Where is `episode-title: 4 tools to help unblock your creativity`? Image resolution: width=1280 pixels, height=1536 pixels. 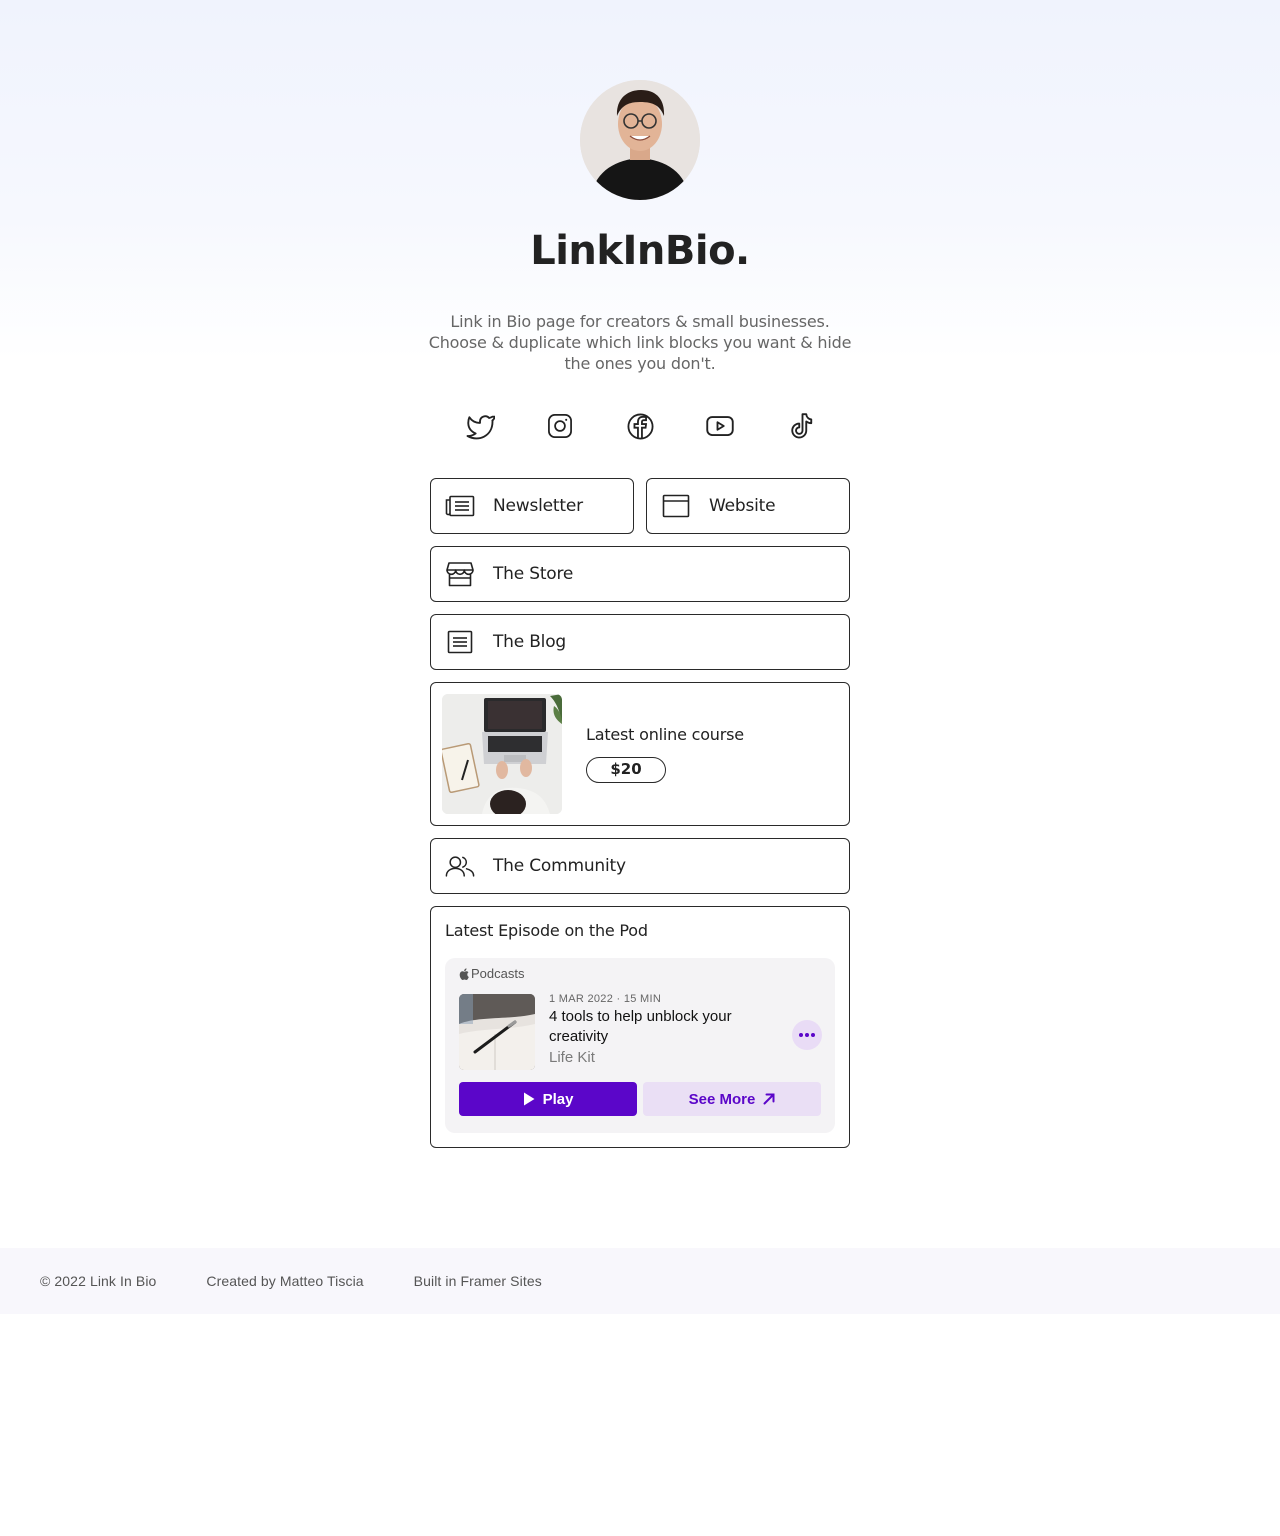 episode-title: 4 tools to help unblock your creativity is located at coordinates (664, 1027).